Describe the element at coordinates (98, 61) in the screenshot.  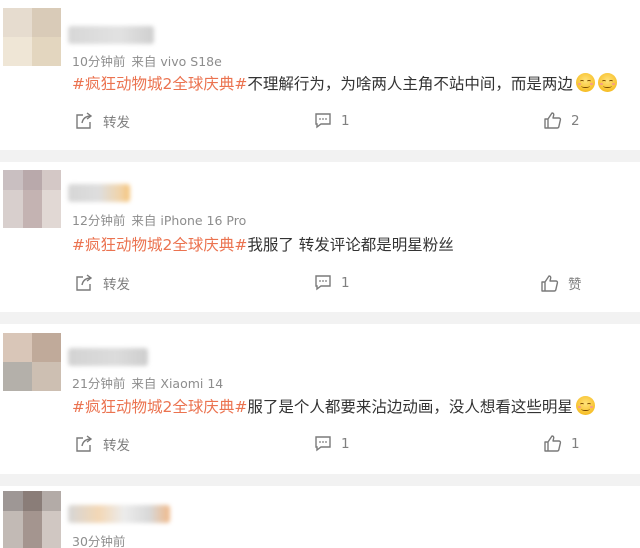
I see `post-time: 10分钟前` at that location.